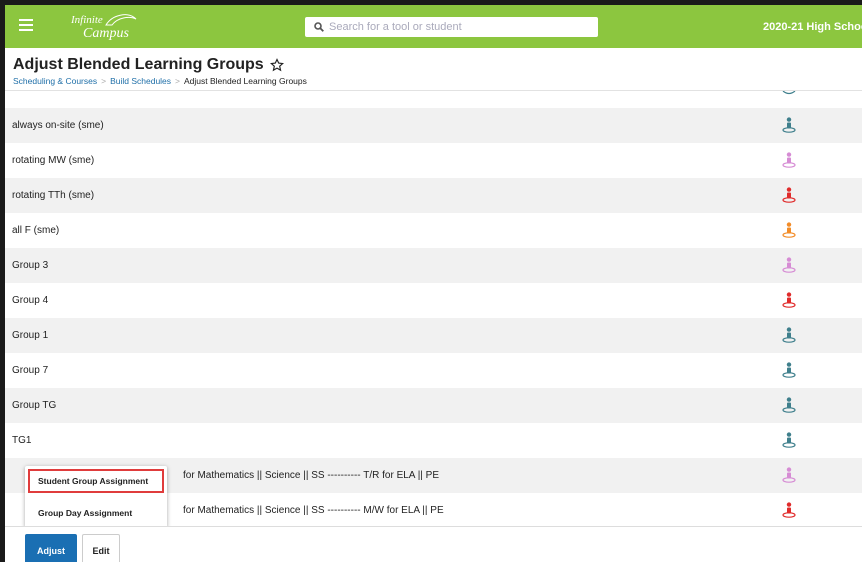 The height and width of the screenshot is (562, 862). What do you see at coordinates (433, 335) in the screenshot?
I see `list-item: Group 1` at bounding box center [433, 335].